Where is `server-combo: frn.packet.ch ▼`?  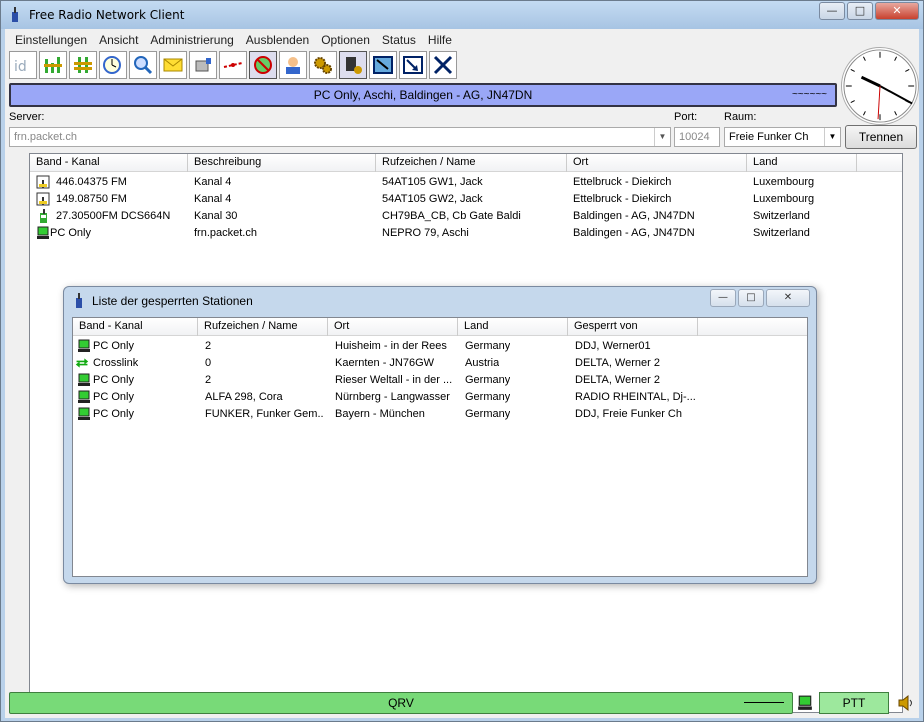 server-combo: frn.packet.ch ▼ is located at coordinates (340, 137).